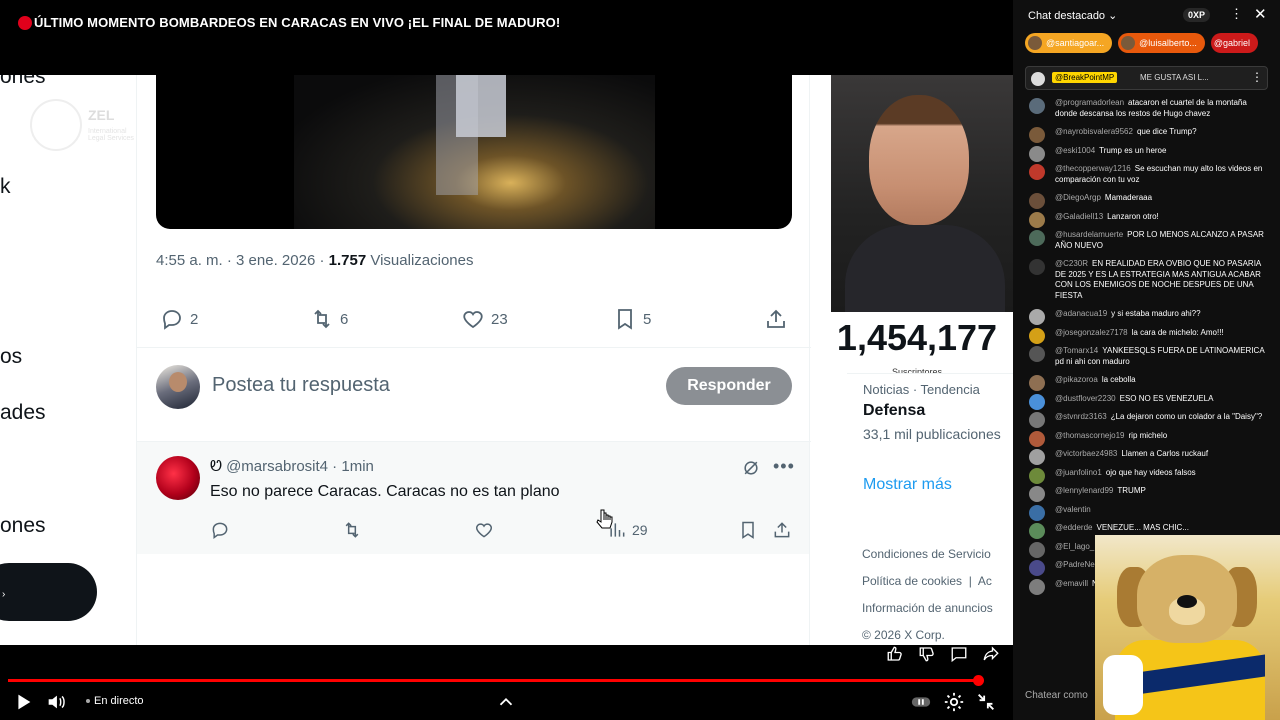 This screenshot has height=720, width=1280. What do you see at coordinates (1093, 168) in the screenshot?
I see `chat-author: @thecopperway1216` at bounding box center [1093, 168].